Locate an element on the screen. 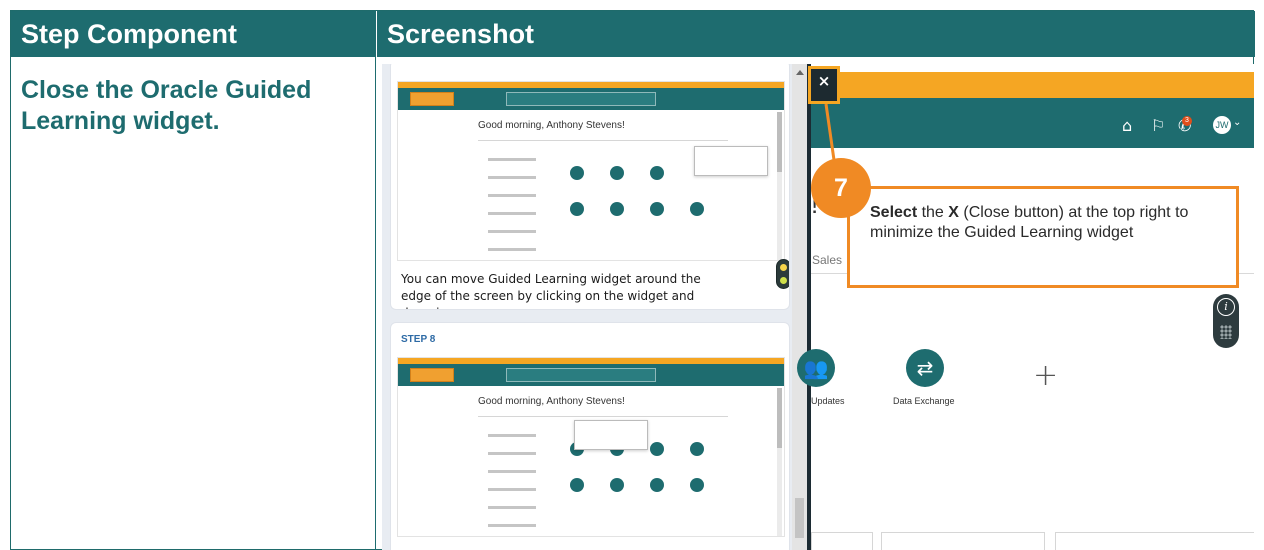 This screenshot has height=550, width=1264. table-header-row: Step Component Screenshot is located at coordinates (633, 34).